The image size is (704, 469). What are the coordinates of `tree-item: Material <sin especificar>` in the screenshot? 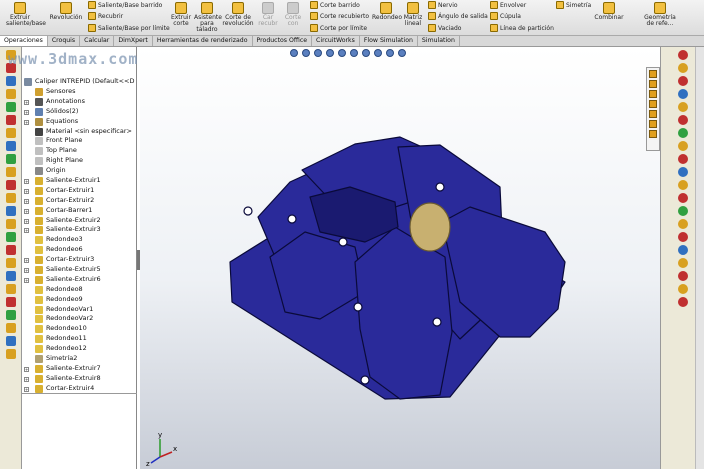 It's located at (80, 132).